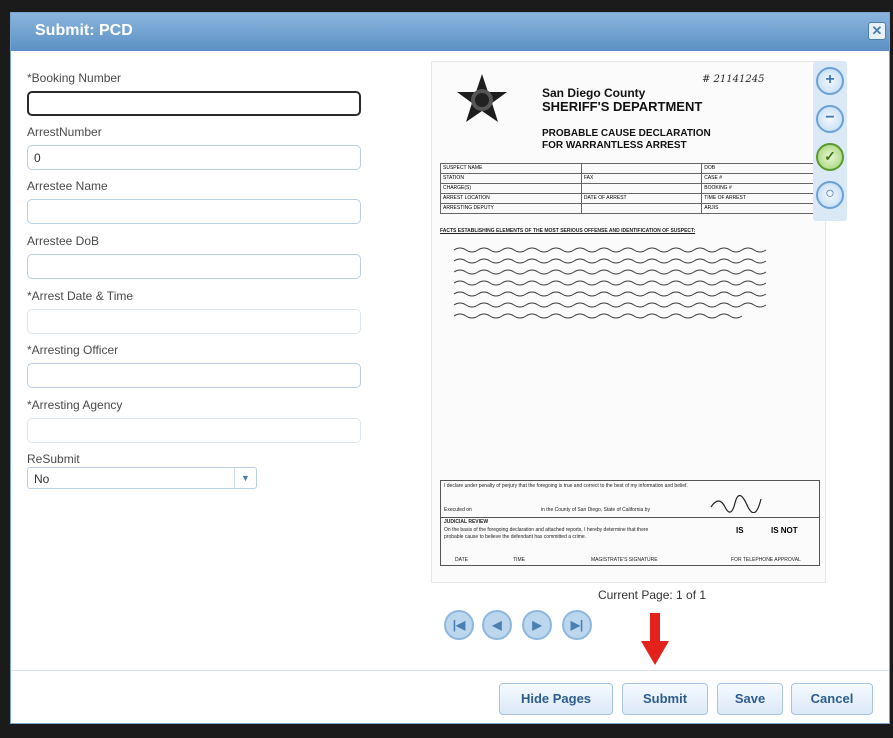 The image size is (893, 738). I want to click on booking-number-input, so click(194, 103).